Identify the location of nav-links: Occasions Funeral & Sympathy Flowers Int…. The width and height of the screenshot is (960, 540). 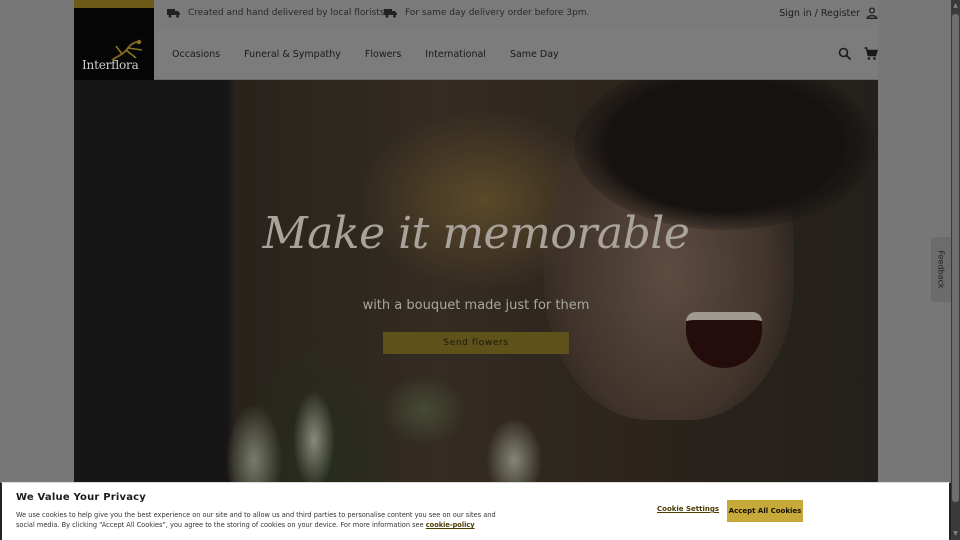
(365, 54).